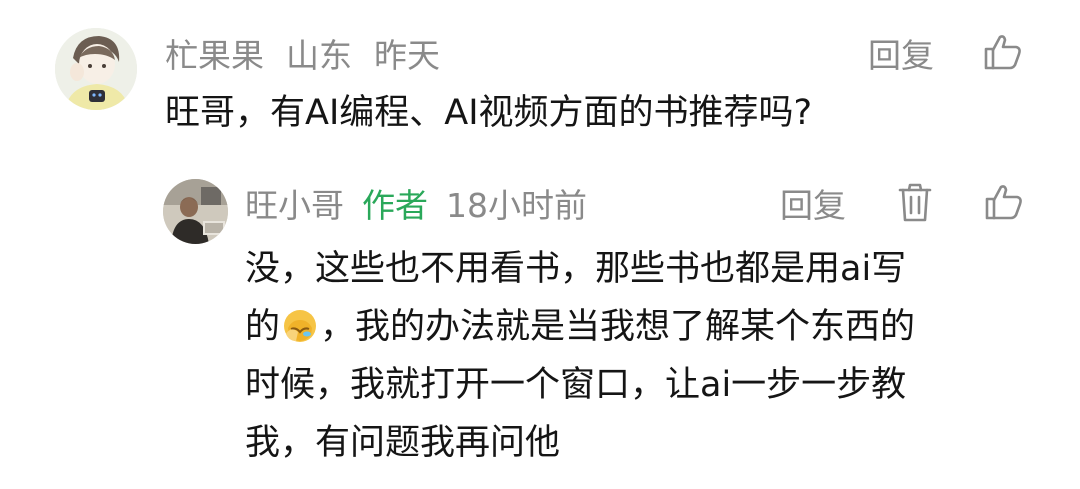  I want to click on avatar-photo, so click(195, 211).